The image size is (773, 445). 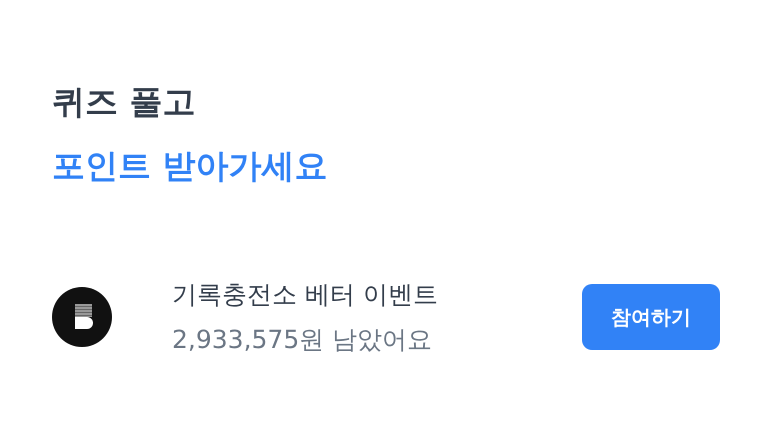 I want to click on join-button: 참여하기, so click(x=651, y=317).